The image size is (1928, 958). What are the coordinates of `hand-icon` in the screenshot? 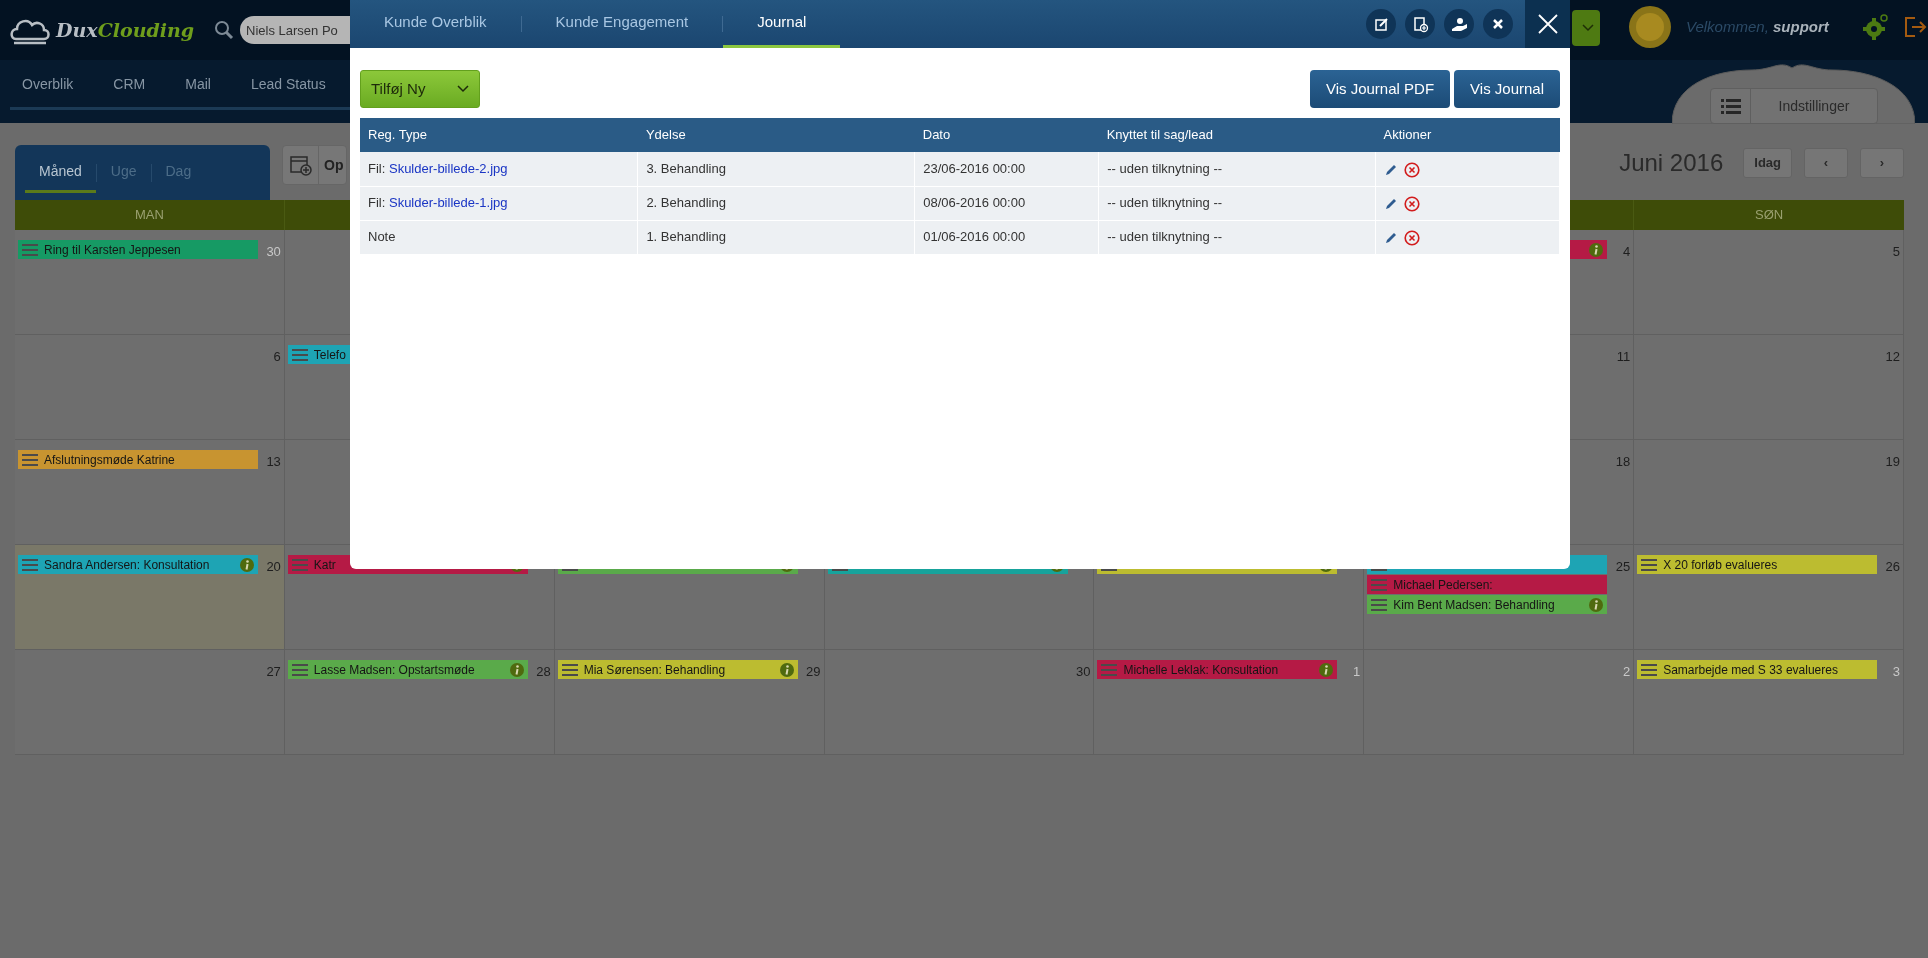 It's located at (1459, 24).